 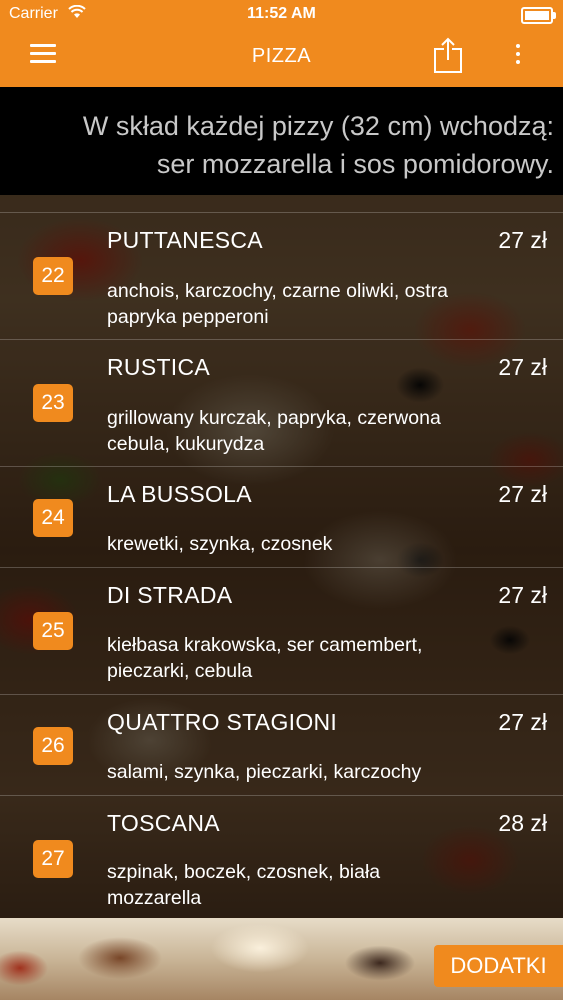 I want to click on clock: 11:52 AM, so click(x=281, y=13).